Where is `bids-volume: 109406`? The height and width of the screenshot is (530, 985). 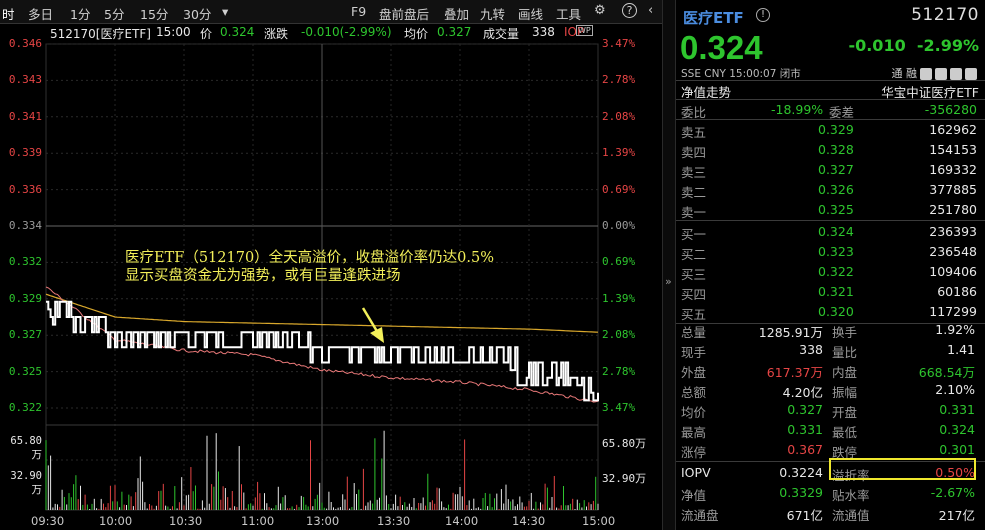 bids-volume: 109406 is located at coordinates (953, 271).